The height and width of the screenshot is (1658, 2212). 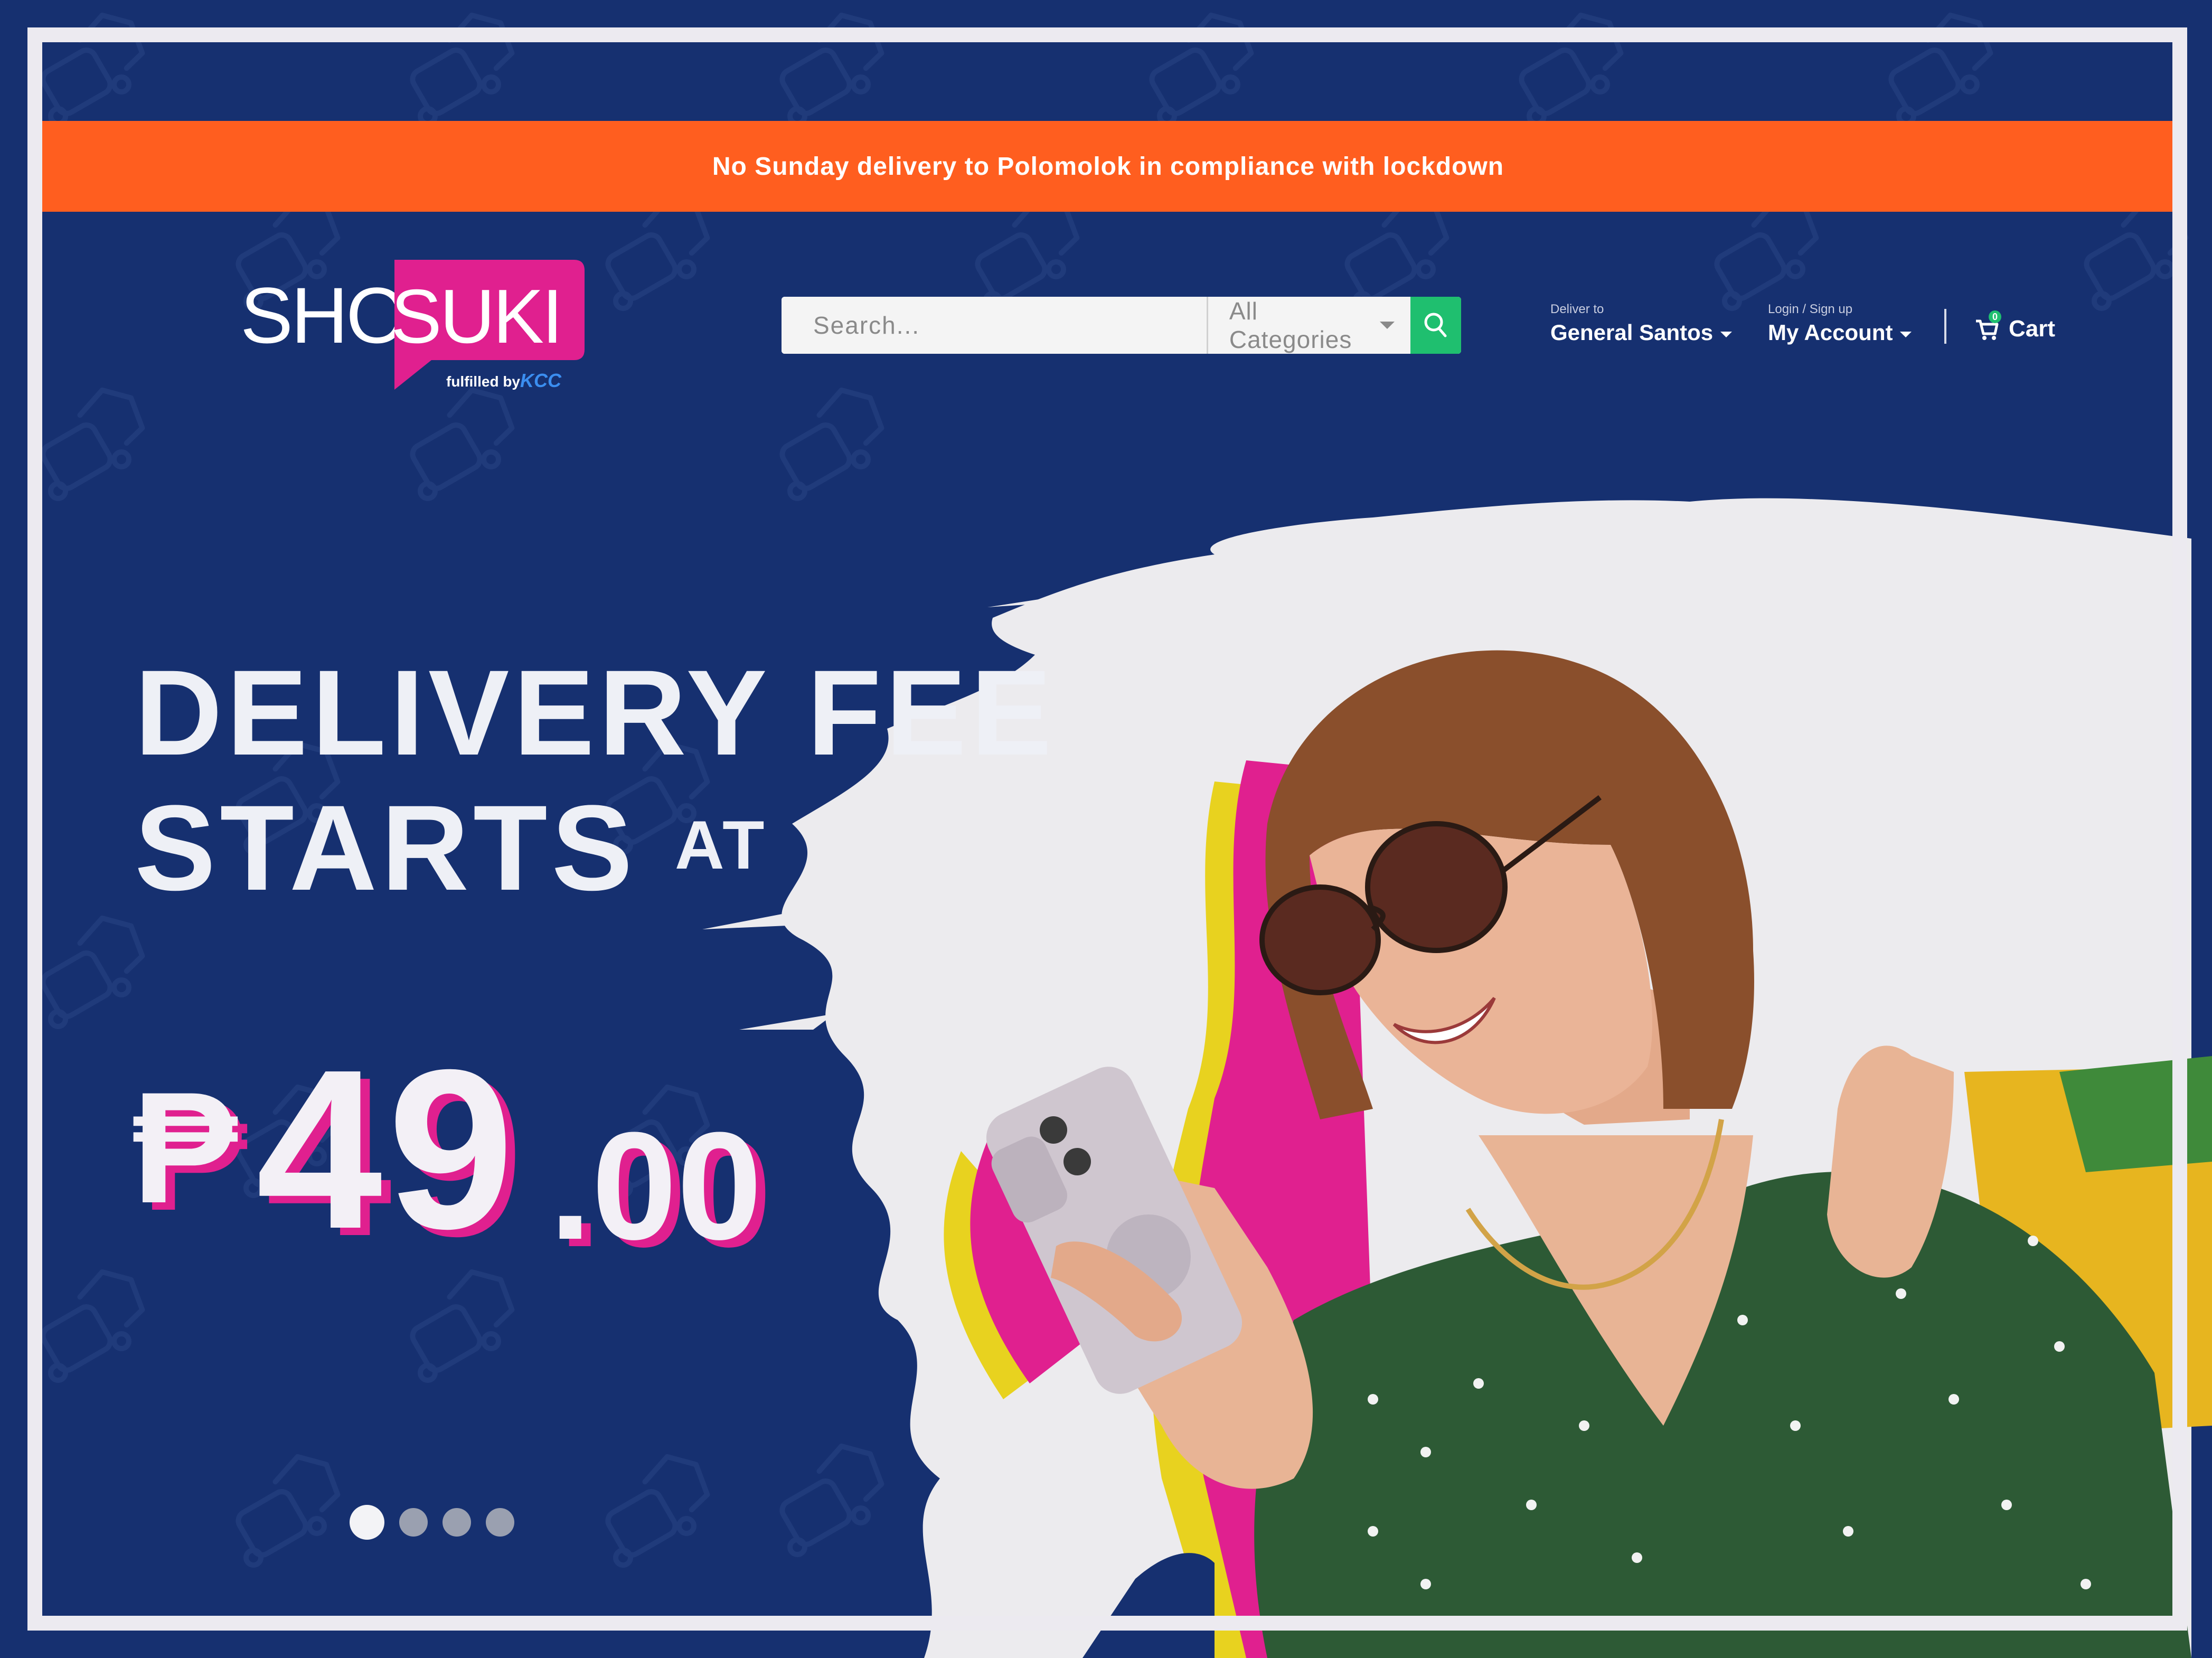 I want to click on deliver-to-location: General Santos, so click(x=1632, y=332).